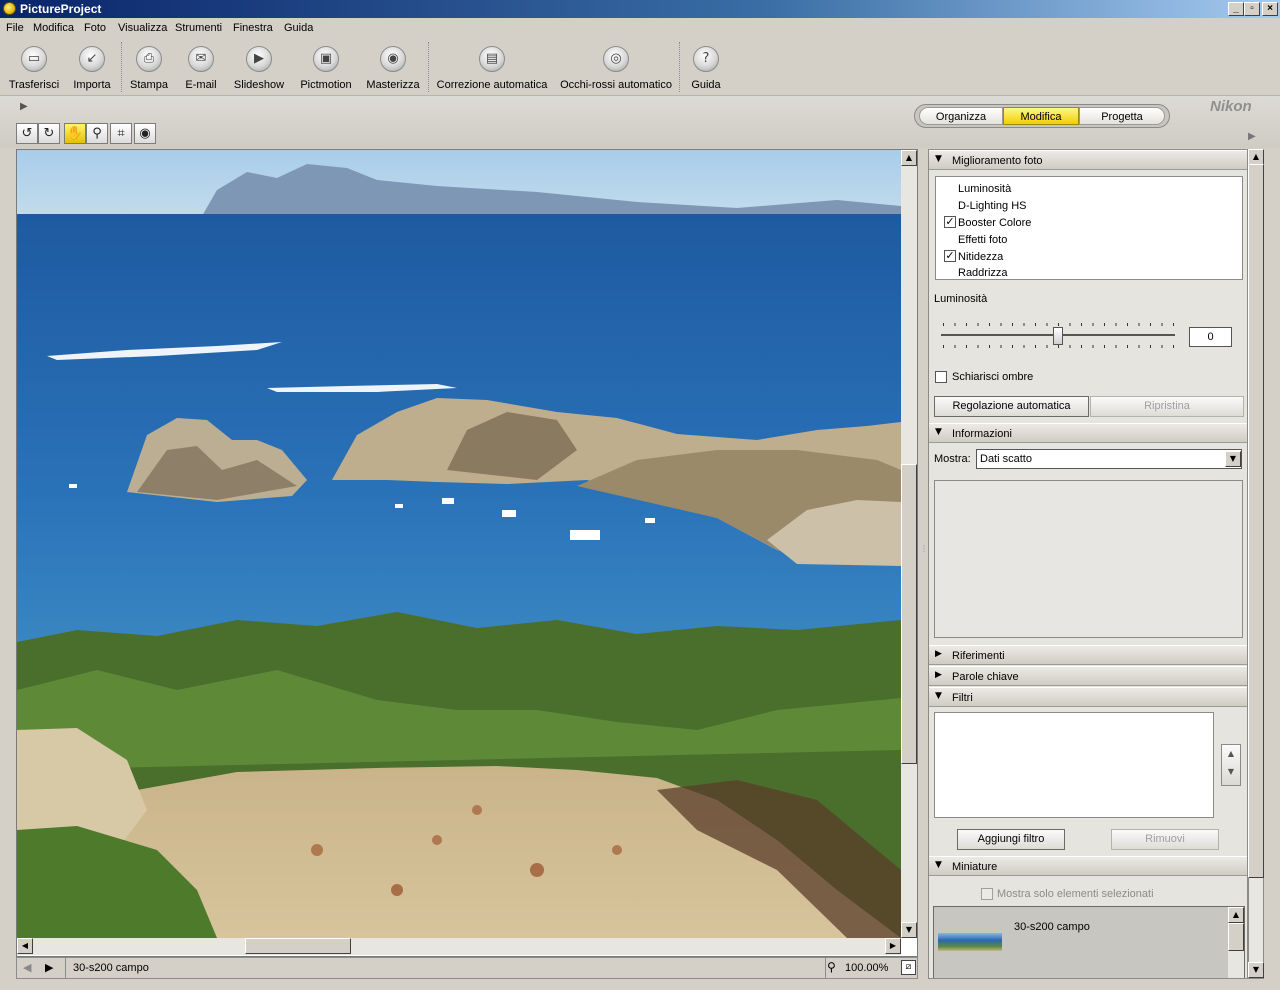 Image resolution: width=1280 pixels, height=990 pixels. What do you see at coordinates (1252, 9) in the screenshot?
I see `maximize-button: ▫` at bounding box center [1252, 9].